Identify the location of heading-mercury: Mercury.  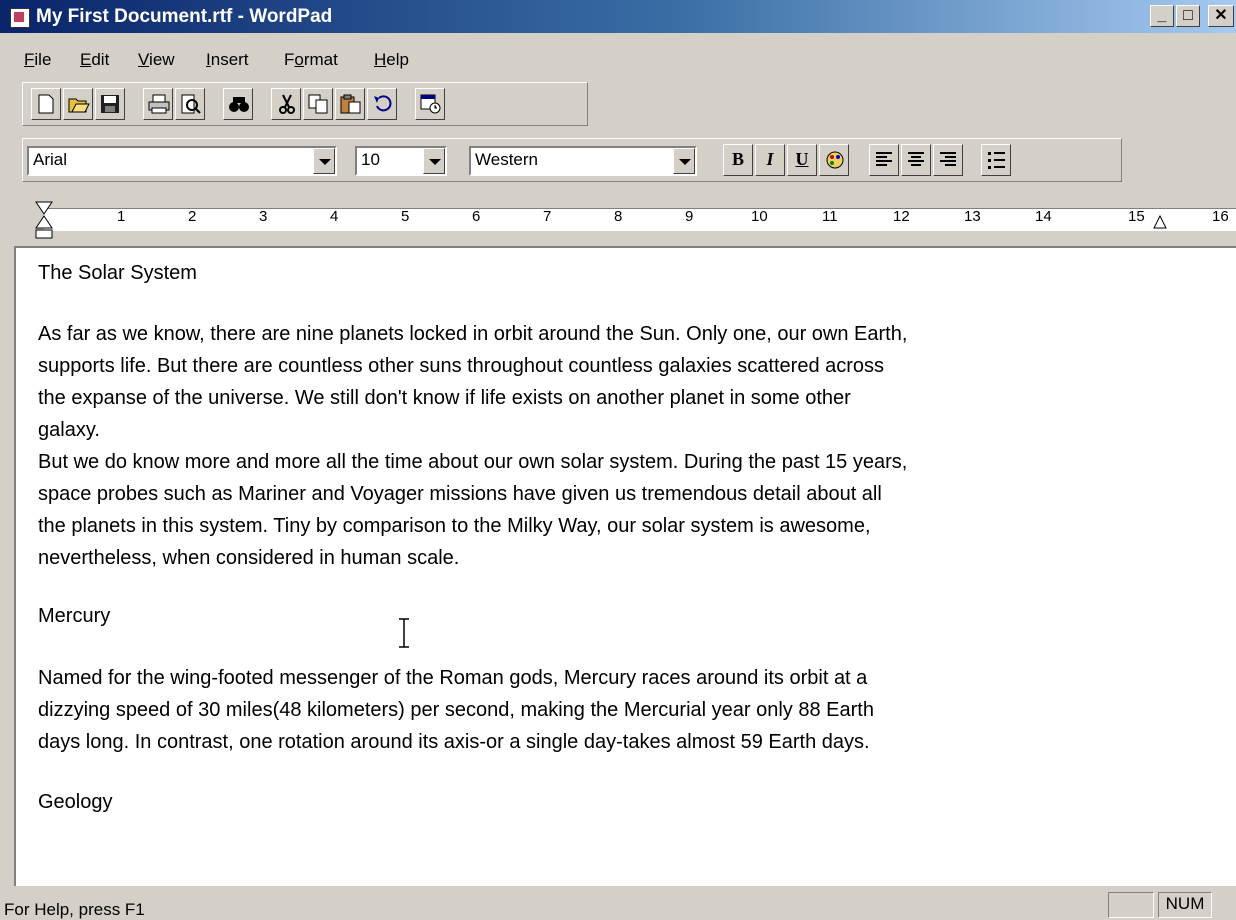
(74, 616).